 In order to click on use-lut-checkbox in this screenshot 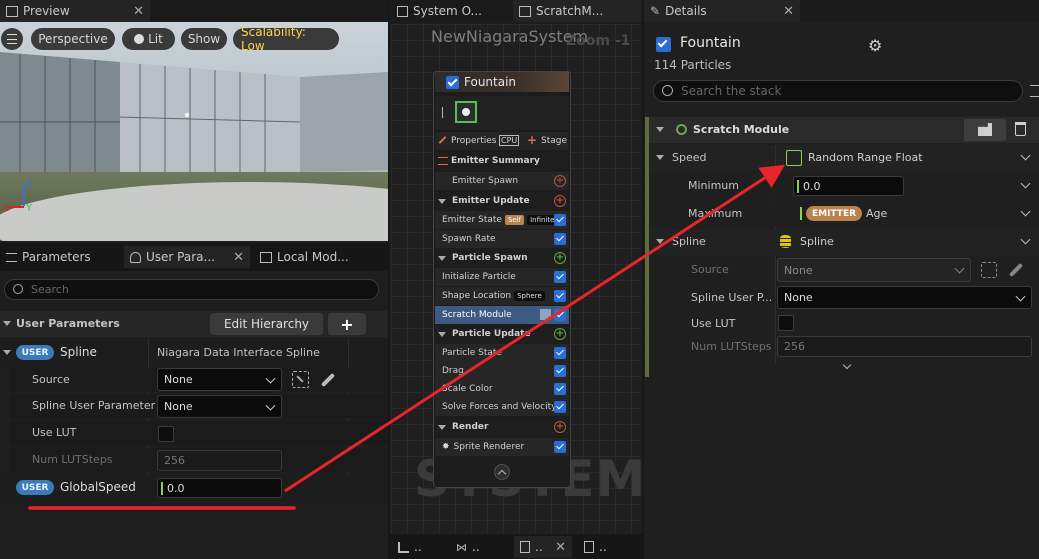, I will do `click(166, 434)`.